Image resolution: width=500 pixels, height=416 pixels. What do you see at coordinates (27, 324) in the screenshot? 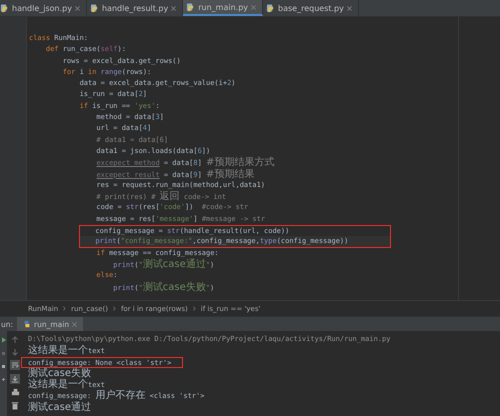
I see `python-icon` at bounding box center [27, 324].